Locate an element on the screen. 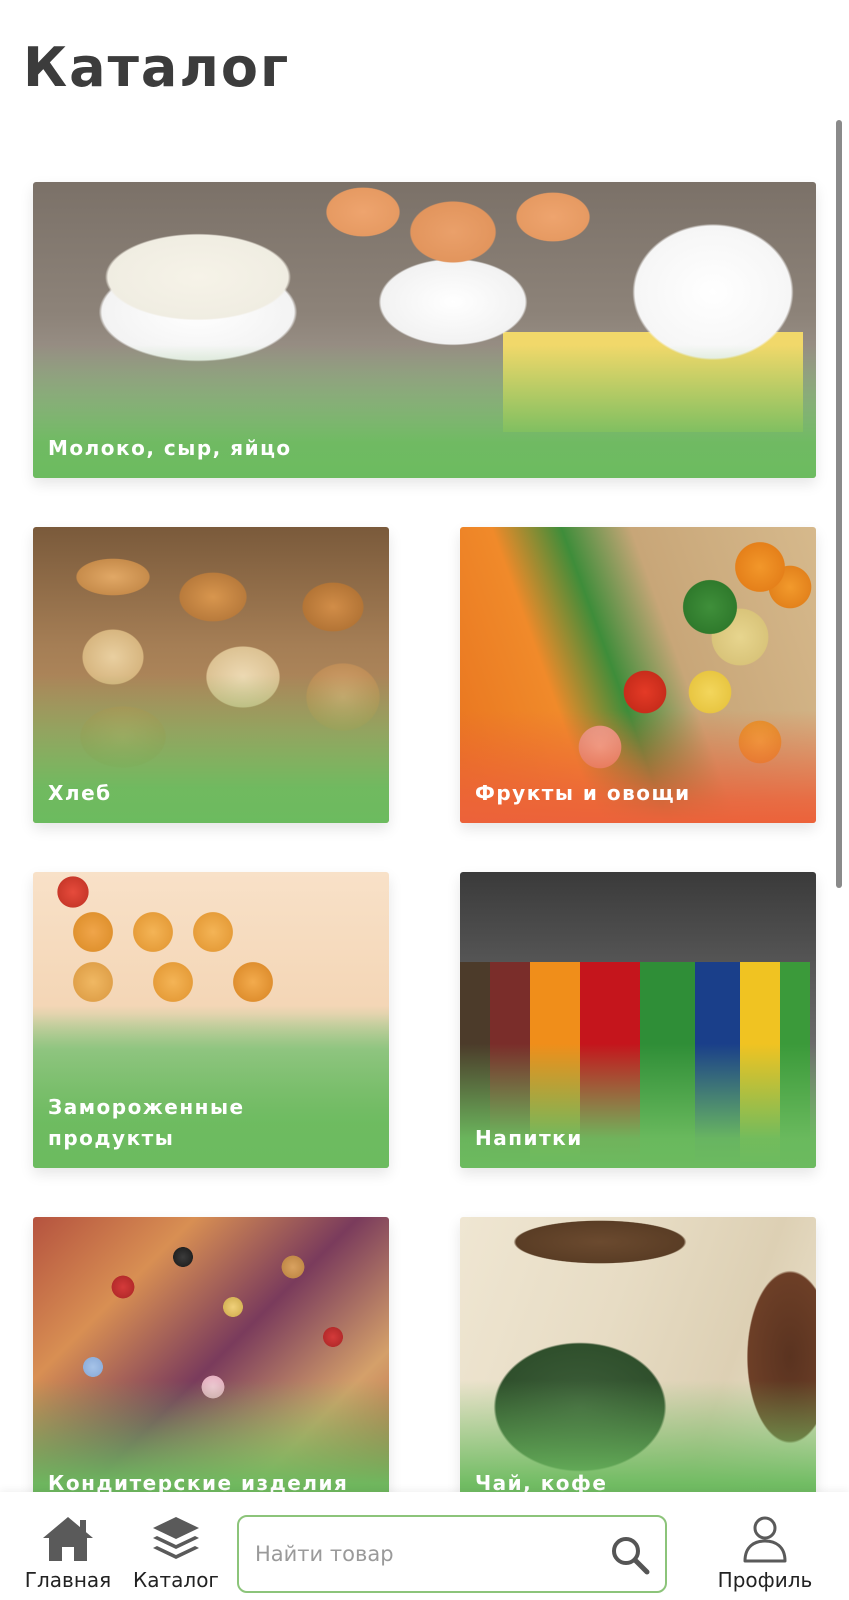 The height and width of the screenshot is (1600, 849). nav-catalog: Каталог is located at coordinates (176, 1546).